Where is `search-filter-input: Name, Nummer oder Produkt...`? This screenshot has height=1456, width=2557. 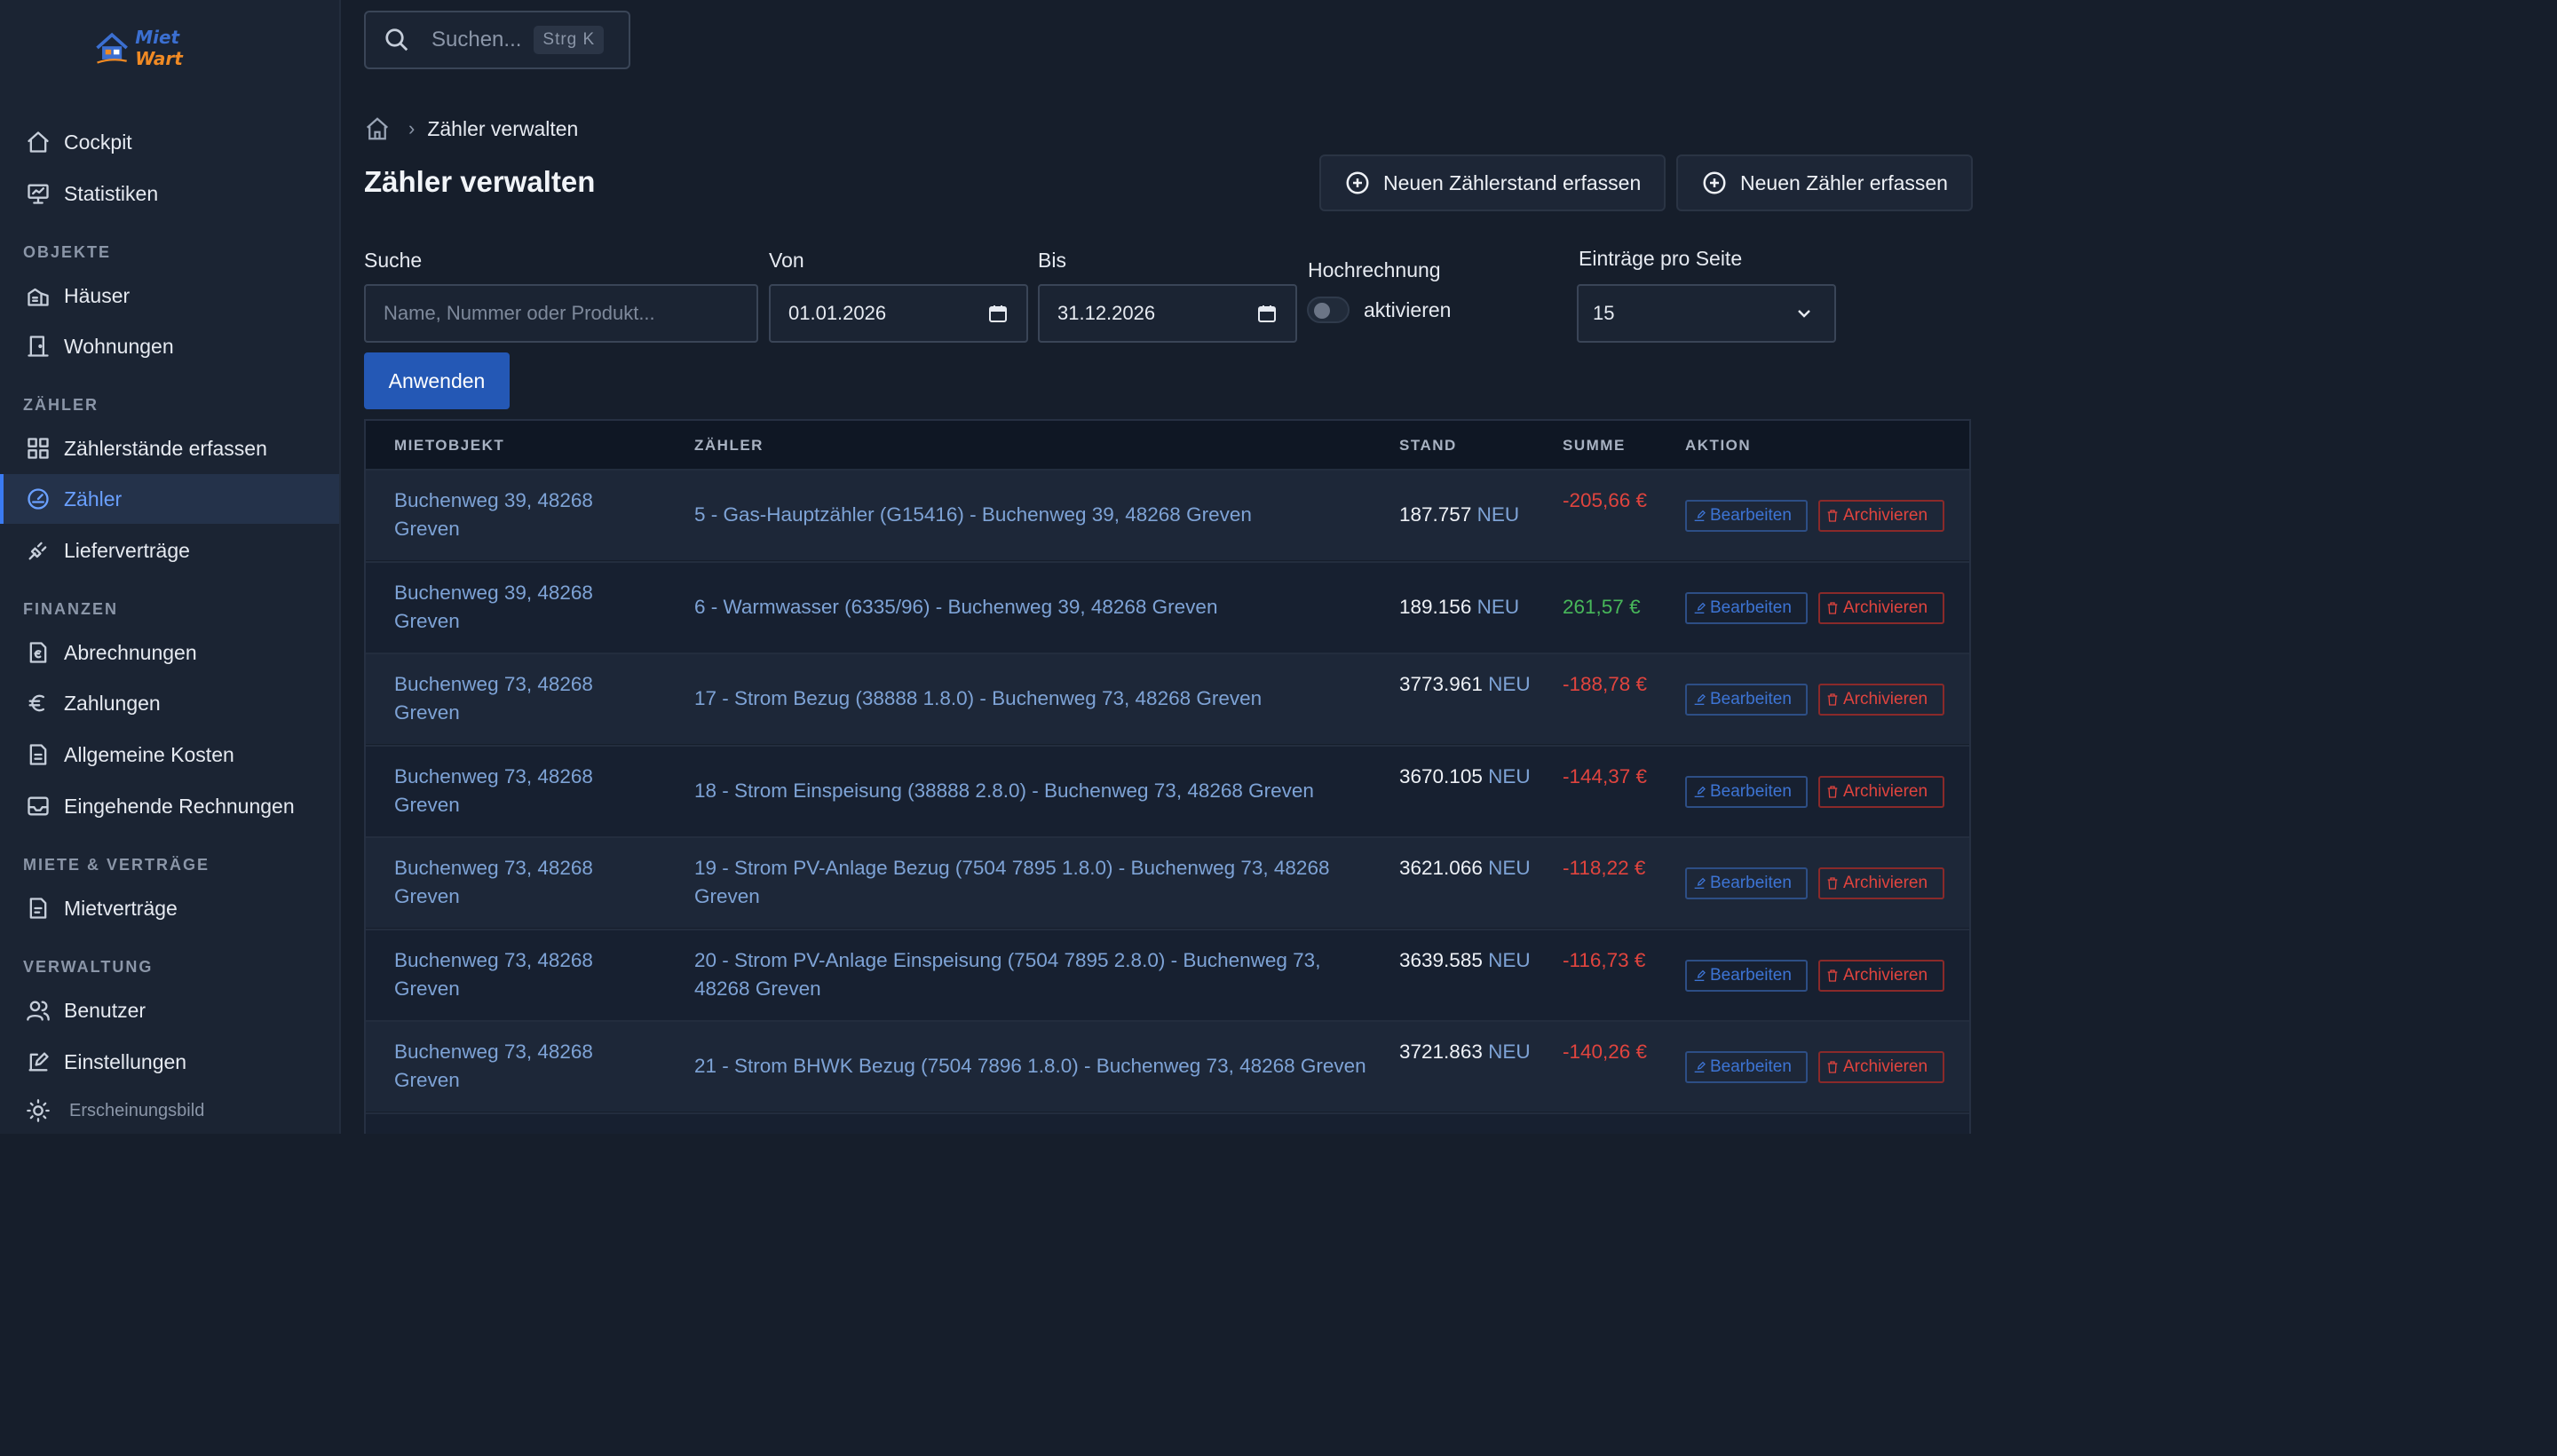 search-filter-input: Name, Nummer oder Produkt... is located at coordinates (561, 313).